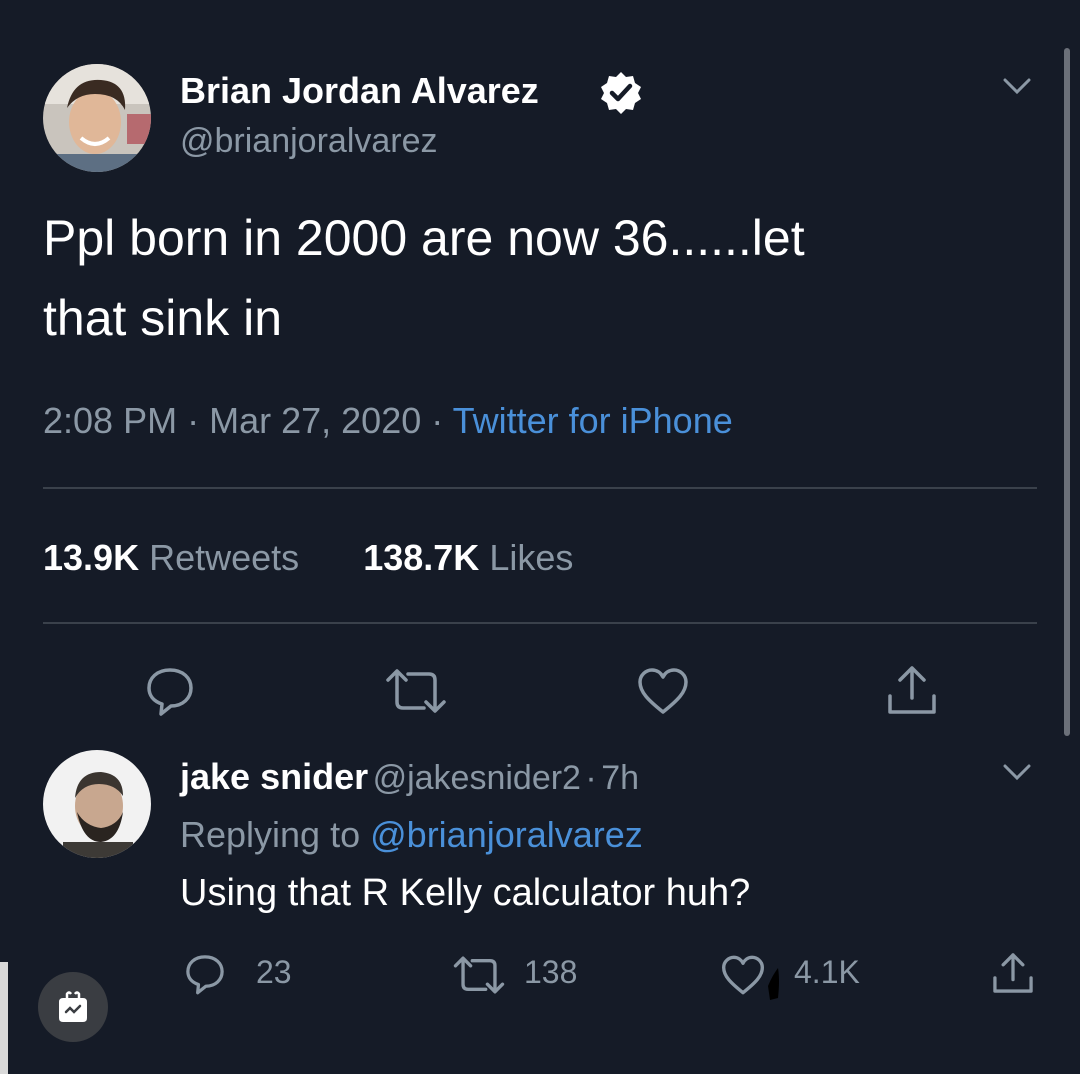 This screenshot has width=1080, height=1074. Describe the element at coordinates (551, 972) in the screenshot. I see `reply-retweet-count: 138` at that location.